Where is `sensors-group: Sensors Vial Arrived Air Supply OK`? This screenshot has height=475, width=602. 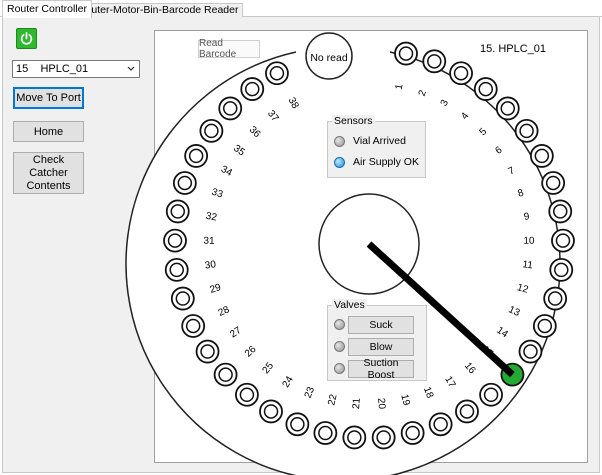 sensors-group: Sensors Vial Arrived Air Supply OK is located at coordinates (376, 146).